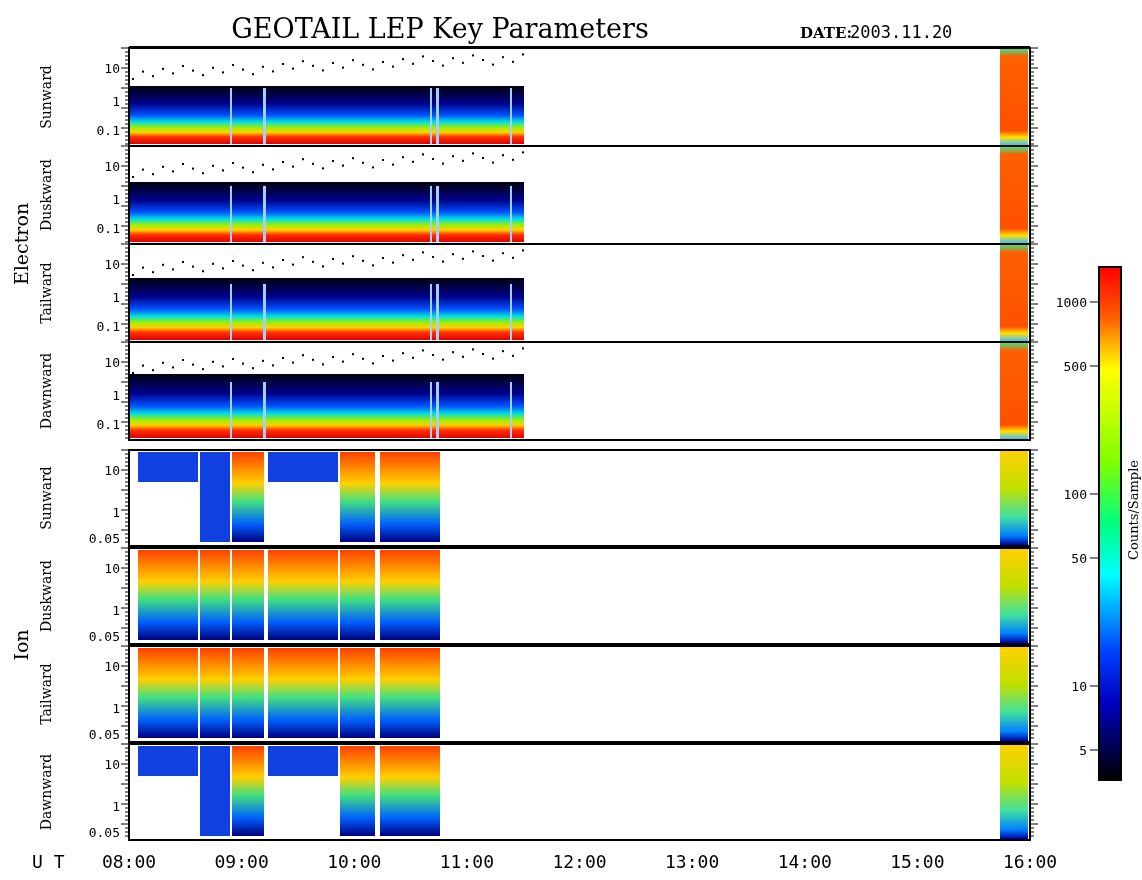  What do you see at coordinates (1079, 686) in the screenshot?
I see `colorbar-tick-label: 10` at bounding box center [1079, 686].